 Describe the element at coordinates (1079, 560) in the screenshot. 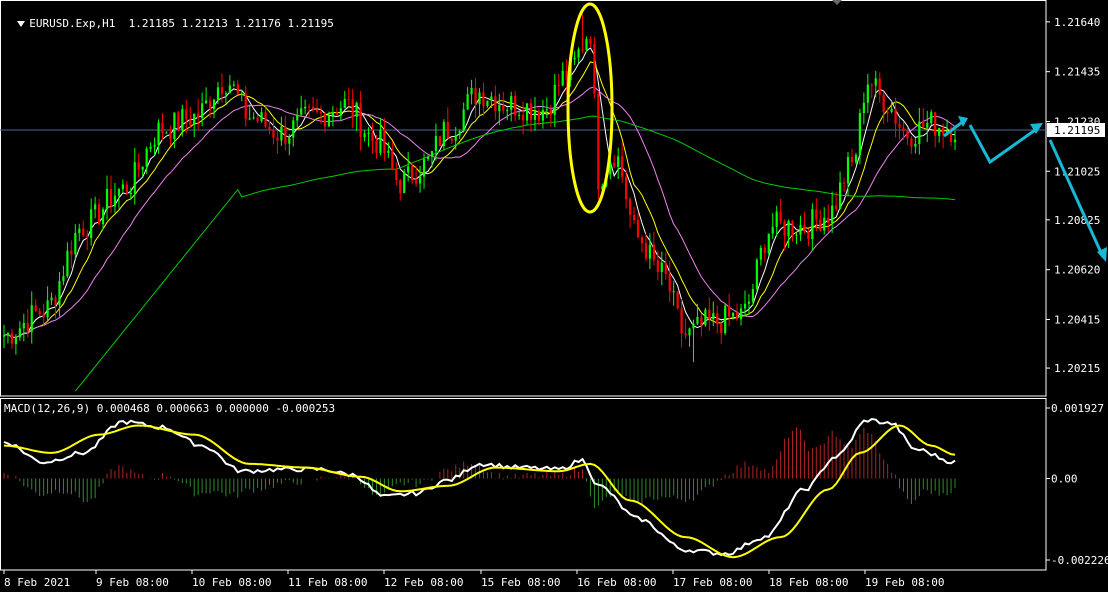

I see `macd-tick-label: -0.002226` at that location.